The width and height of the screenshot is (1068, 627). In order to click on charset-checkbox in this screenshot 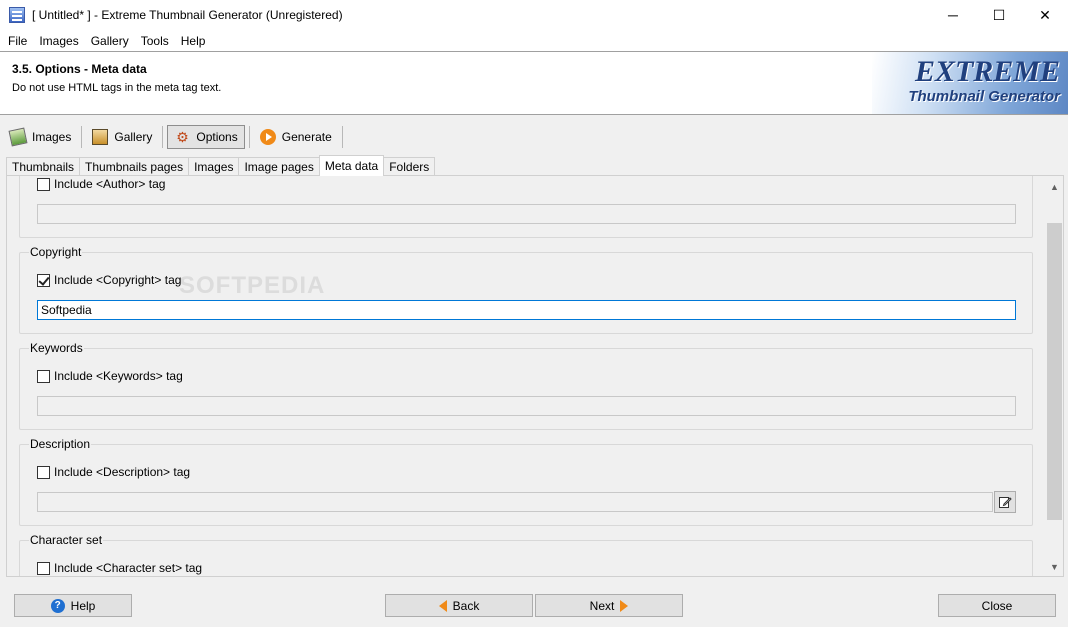, I will do `click(43, 568)`.